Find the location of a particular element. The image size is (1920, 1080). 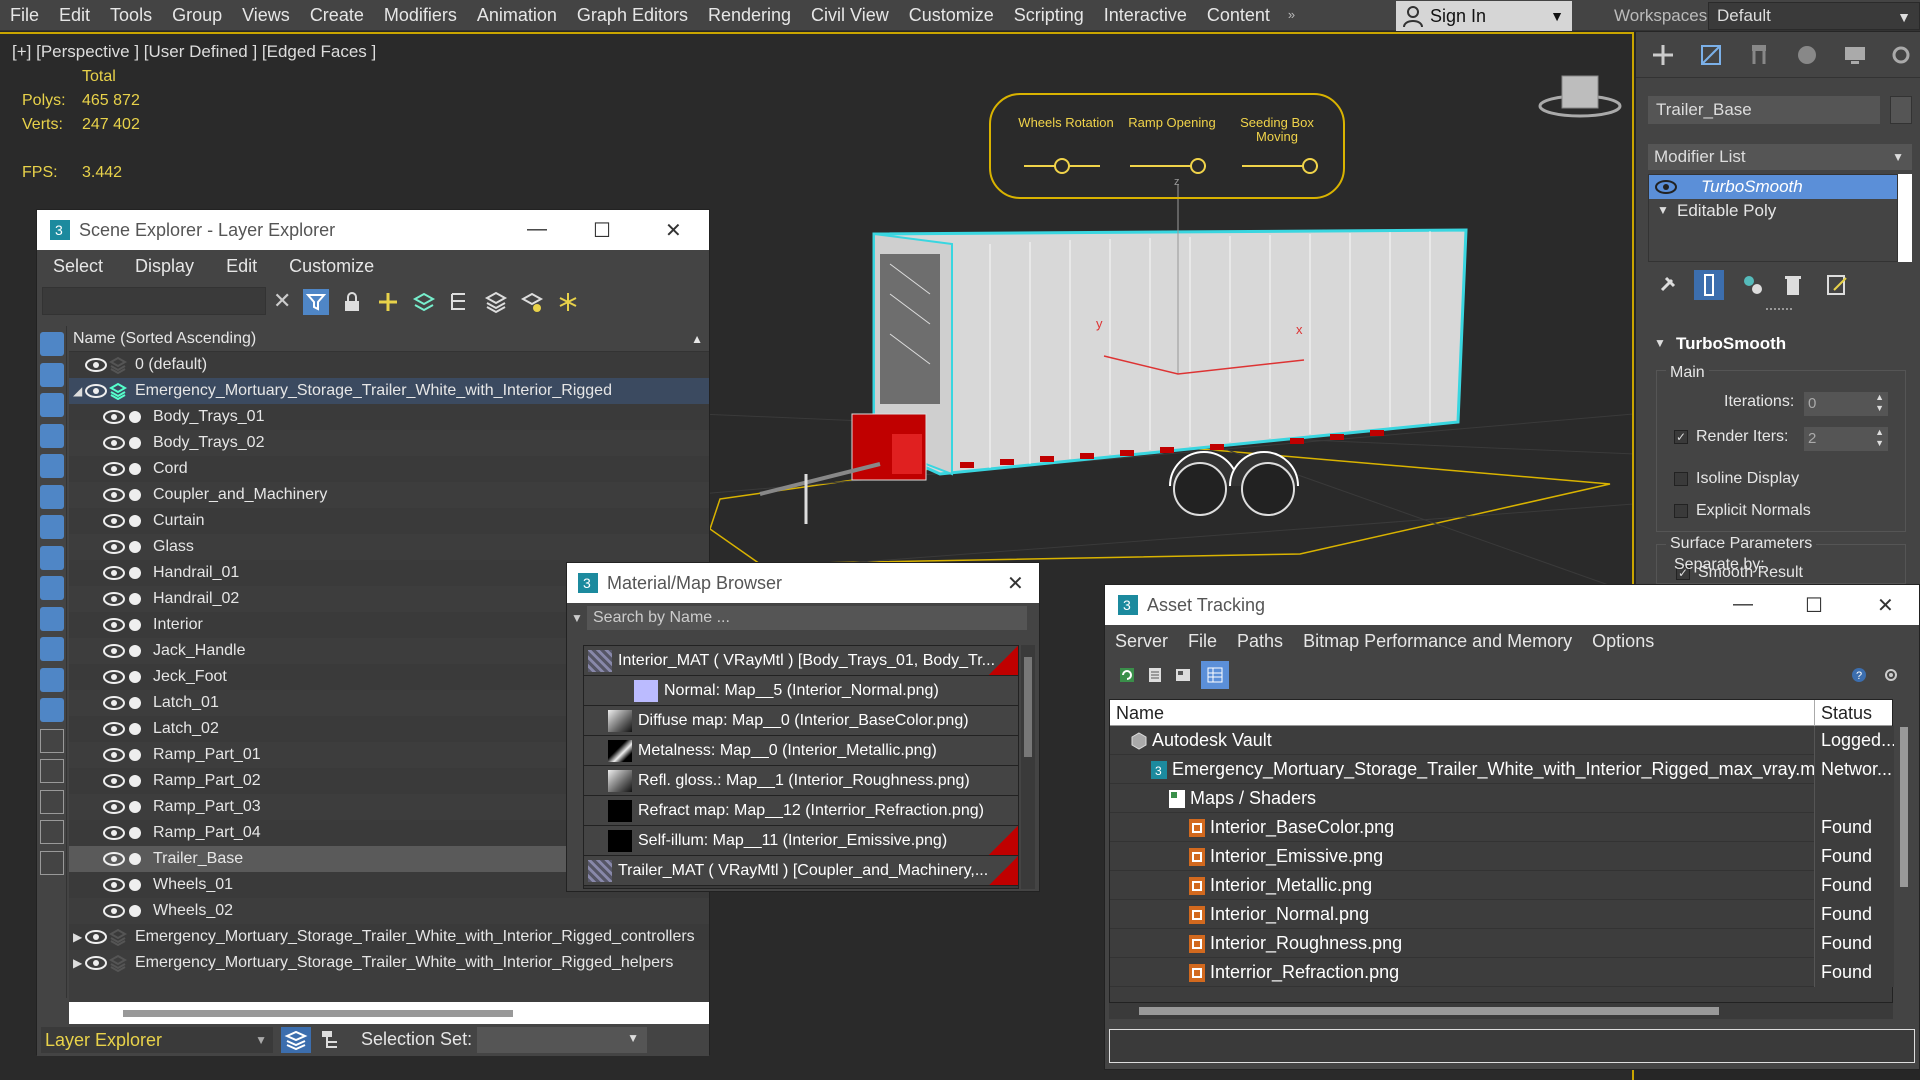

turbosmooth-rollout-title: TurboSmooth is located at coordinates (1731, 344).